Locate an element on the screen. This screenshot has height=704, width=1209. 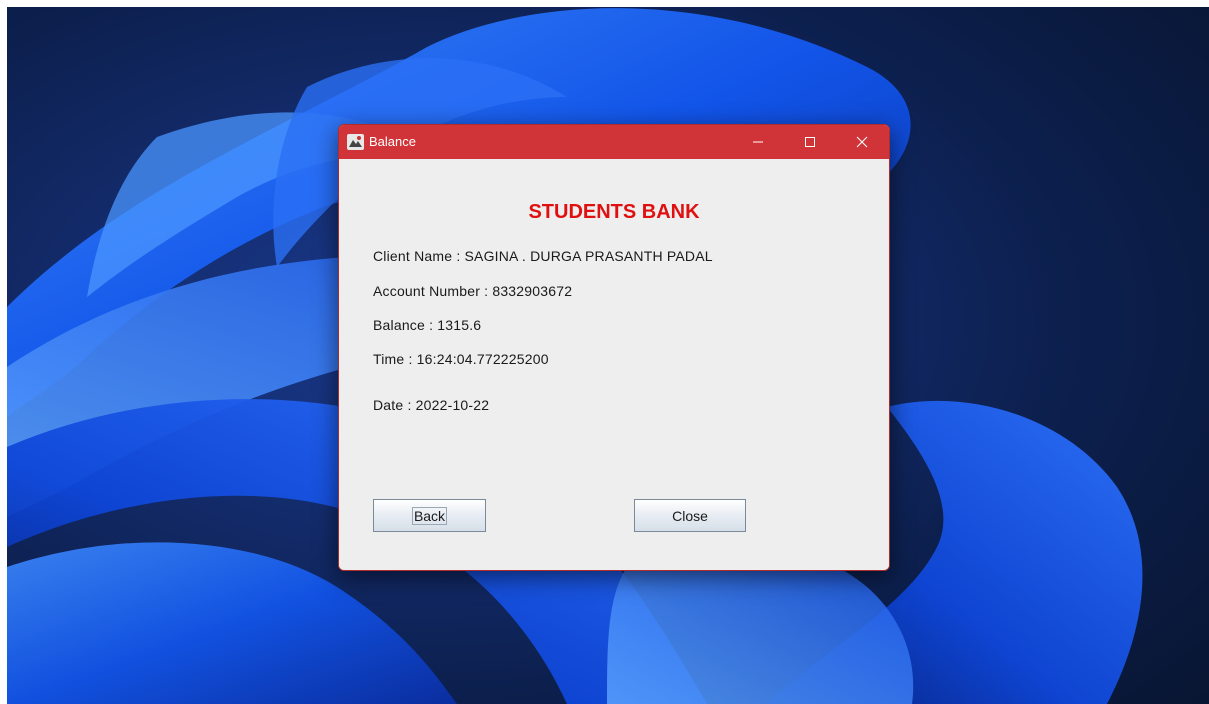
maximize-icon is located at coordinates (810, 142).